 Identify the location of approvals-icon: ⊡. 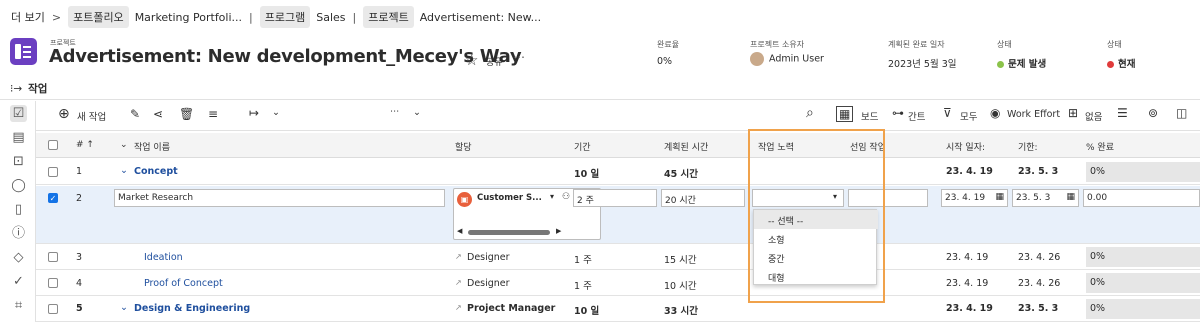
(18, 161).